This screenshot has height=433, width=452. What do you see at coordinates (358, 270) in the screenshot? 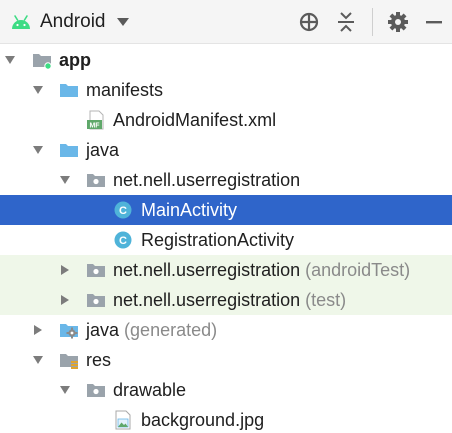
I see `tree-row-suffix: (androidTest)` at bounding box center [358, 270].